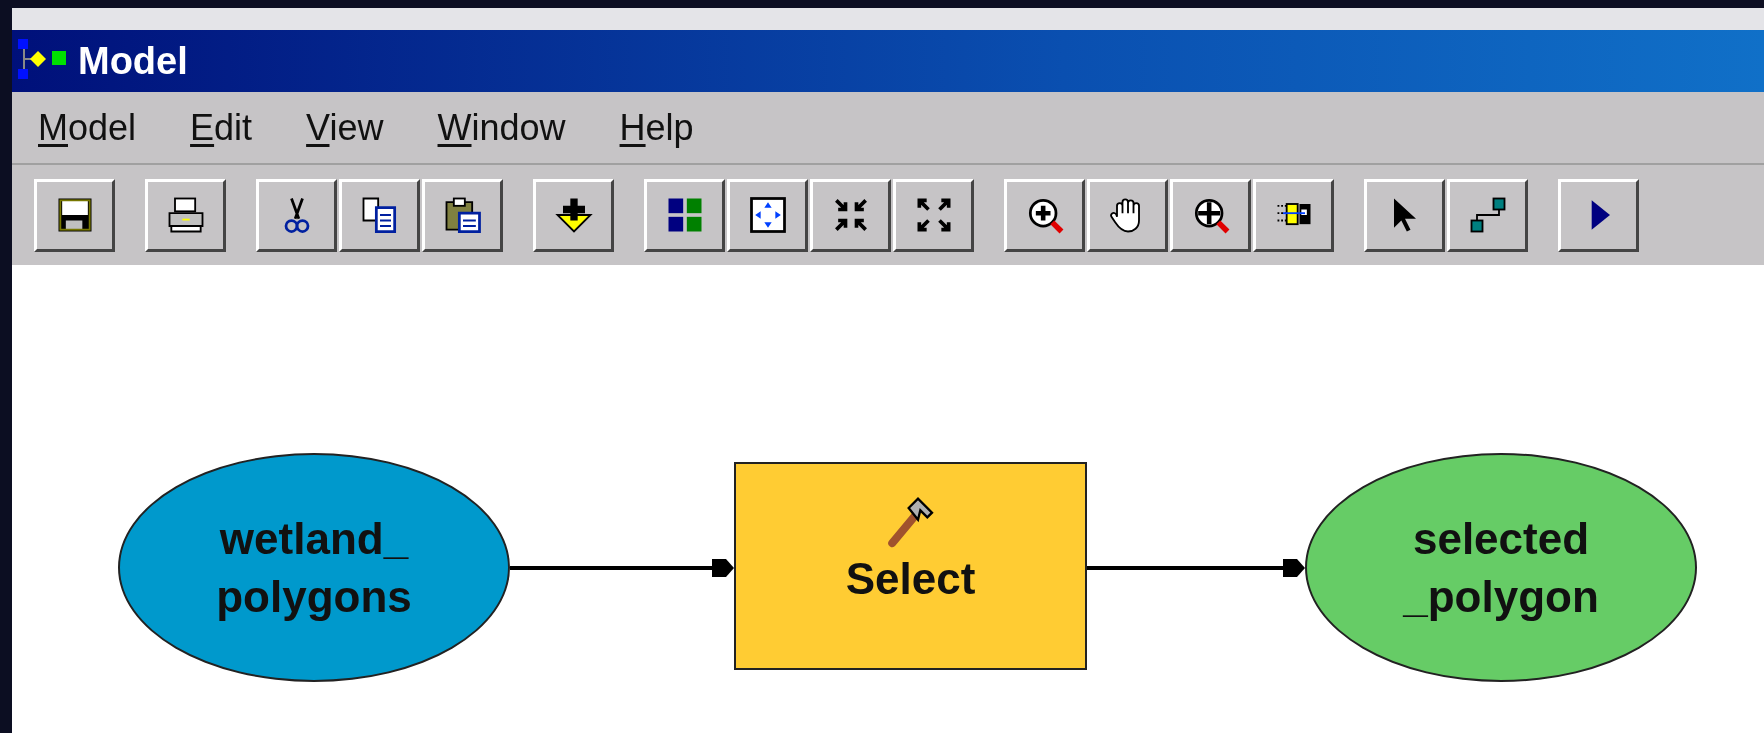 This screenshot has width=1764, height=733. Describe the element at coordinates (133, 61) in the screenshot. I see `window-title: Model` at that location.